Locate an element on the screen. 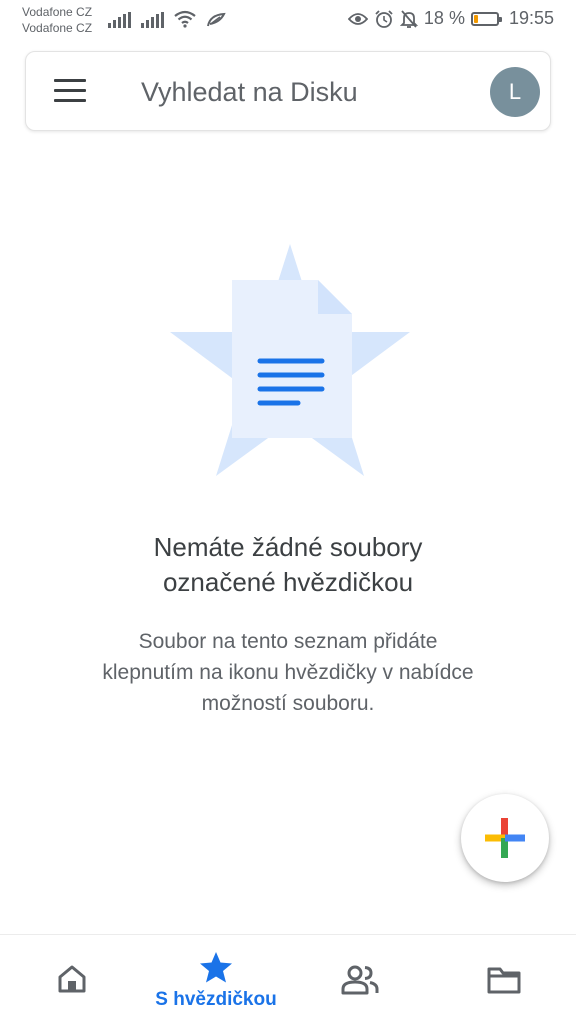 This screenshot has height=1025, width=576. nav-item-home is located at coordinates (72, 980).